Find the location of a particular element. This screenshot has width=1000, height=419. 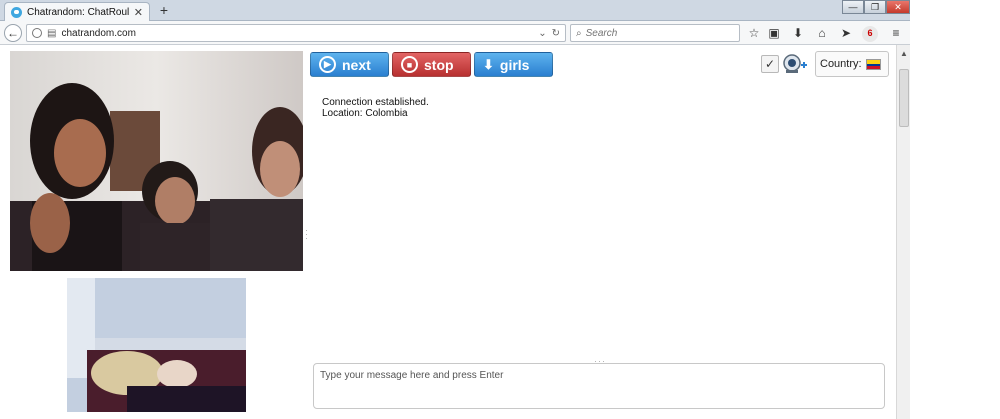

new-tab-button: + is located at coordinates (164, 10).